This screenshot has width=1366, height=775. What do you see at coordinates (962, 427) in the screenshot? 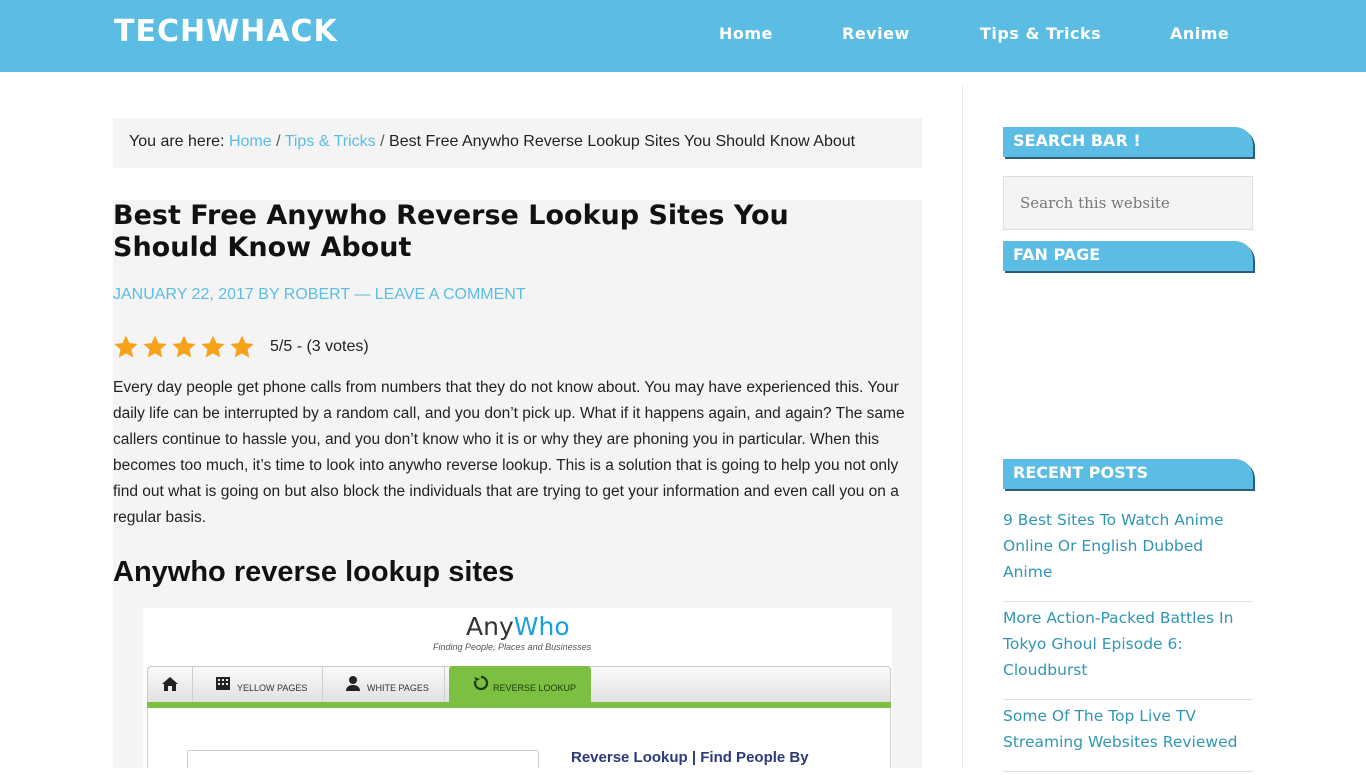
I see `content-divider` at bounding box center [962, 427].